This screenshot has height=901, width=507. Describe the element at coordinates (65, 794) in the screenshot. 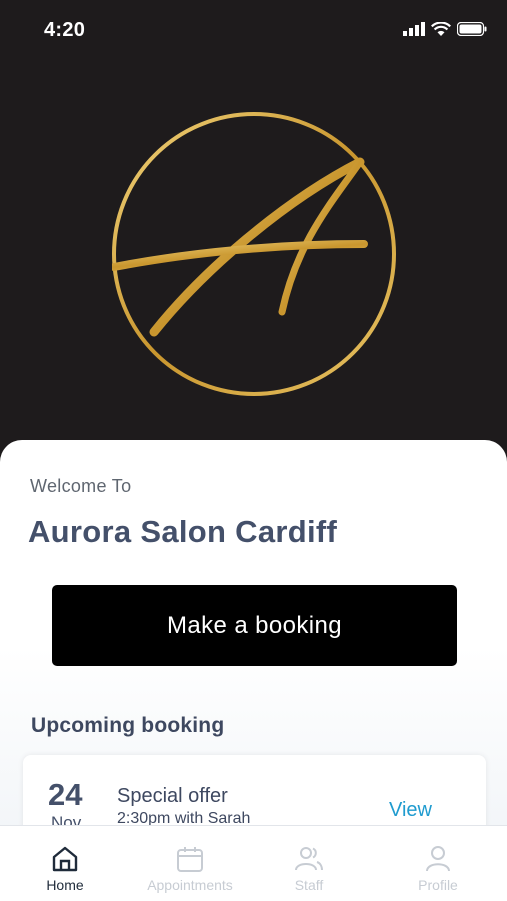

I see `booking-day: 24` at that location.